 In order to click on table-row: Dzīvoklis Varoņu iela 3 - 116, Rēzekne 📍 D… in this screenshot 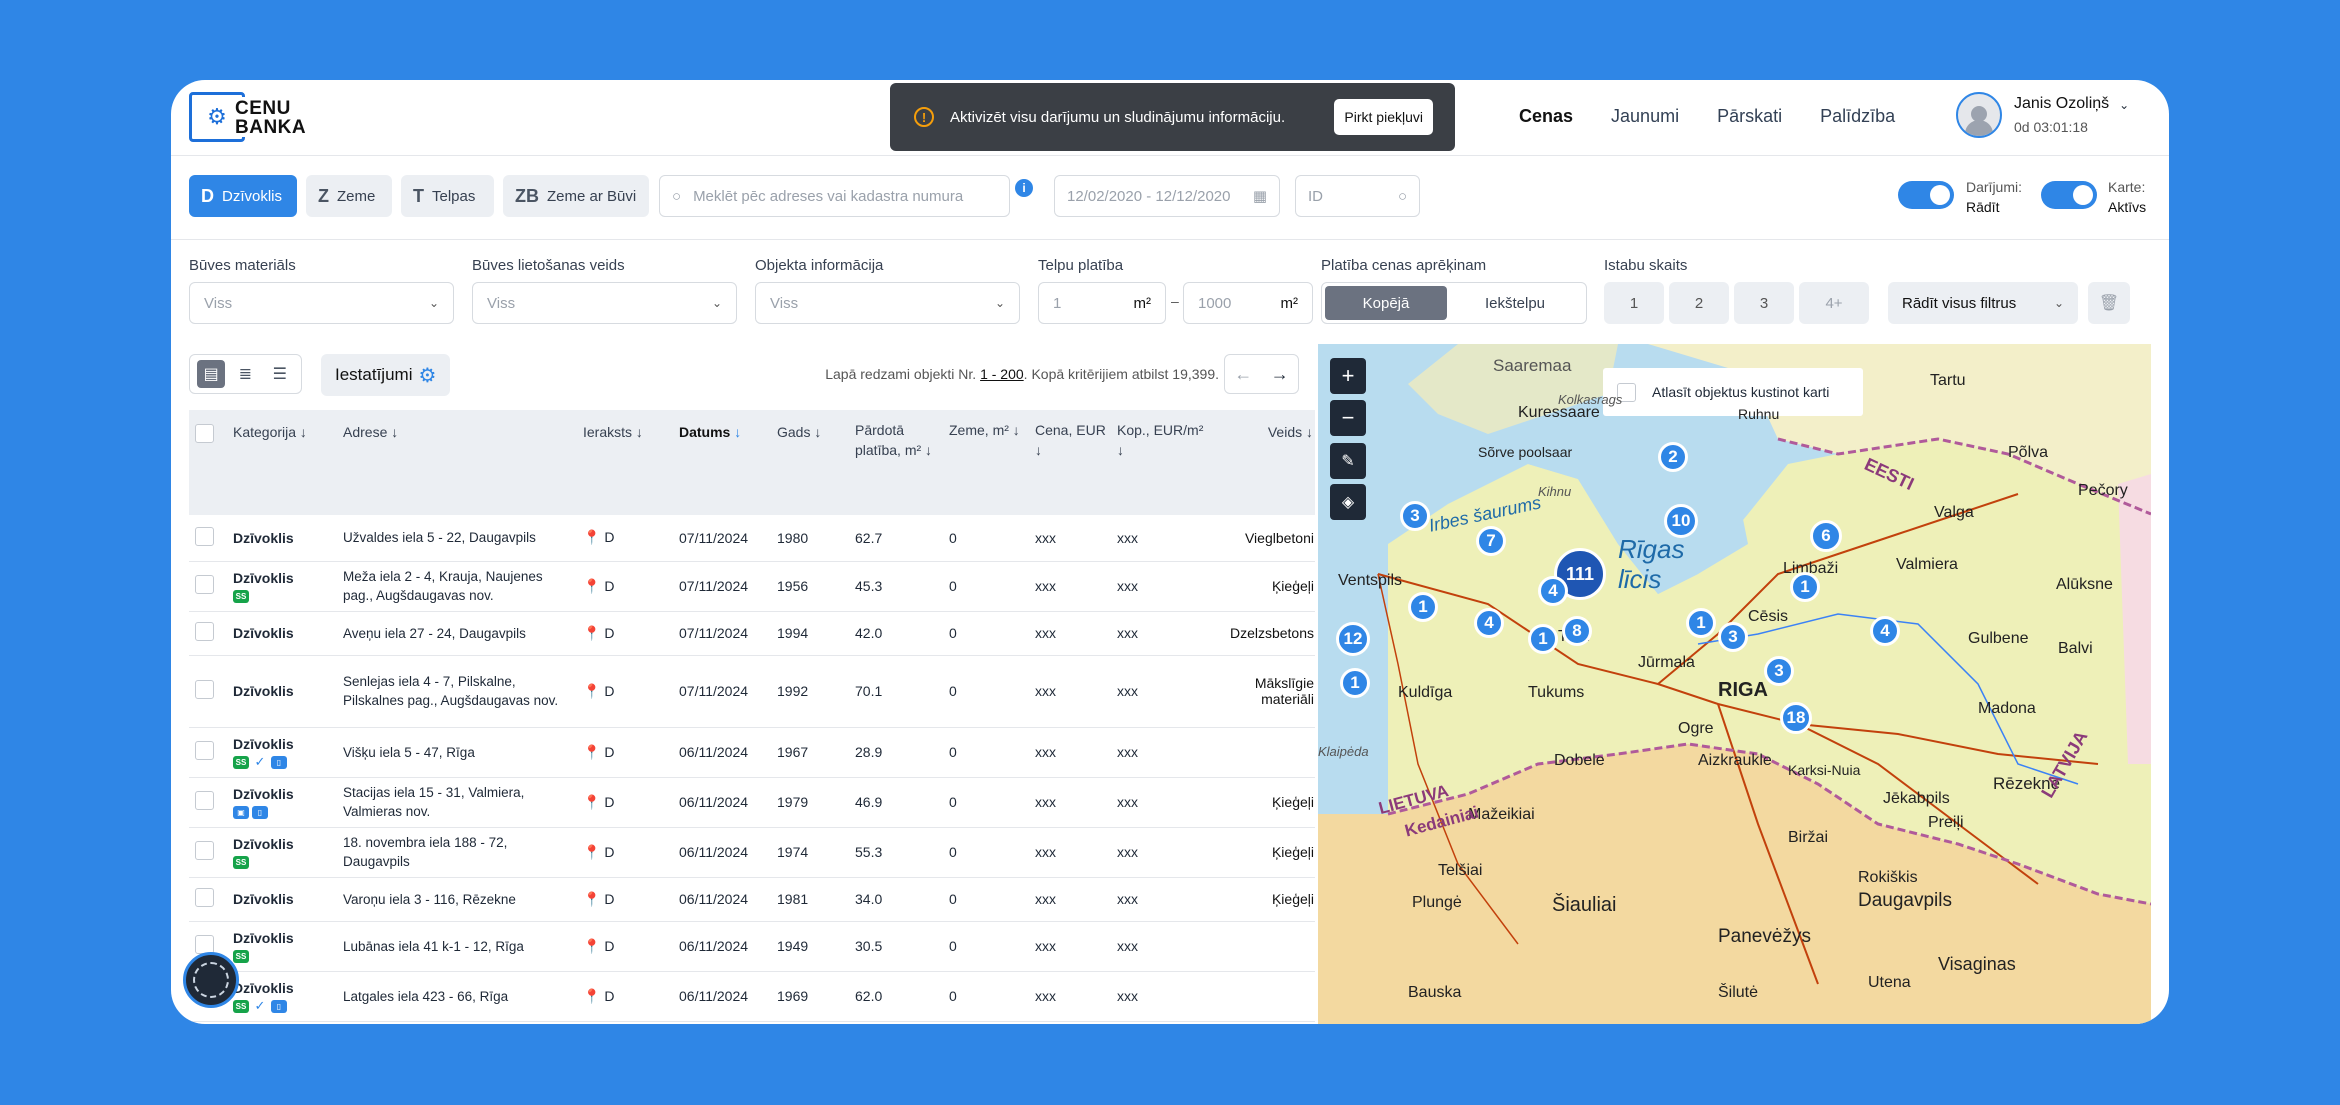, I will do `click(752, 899)`.